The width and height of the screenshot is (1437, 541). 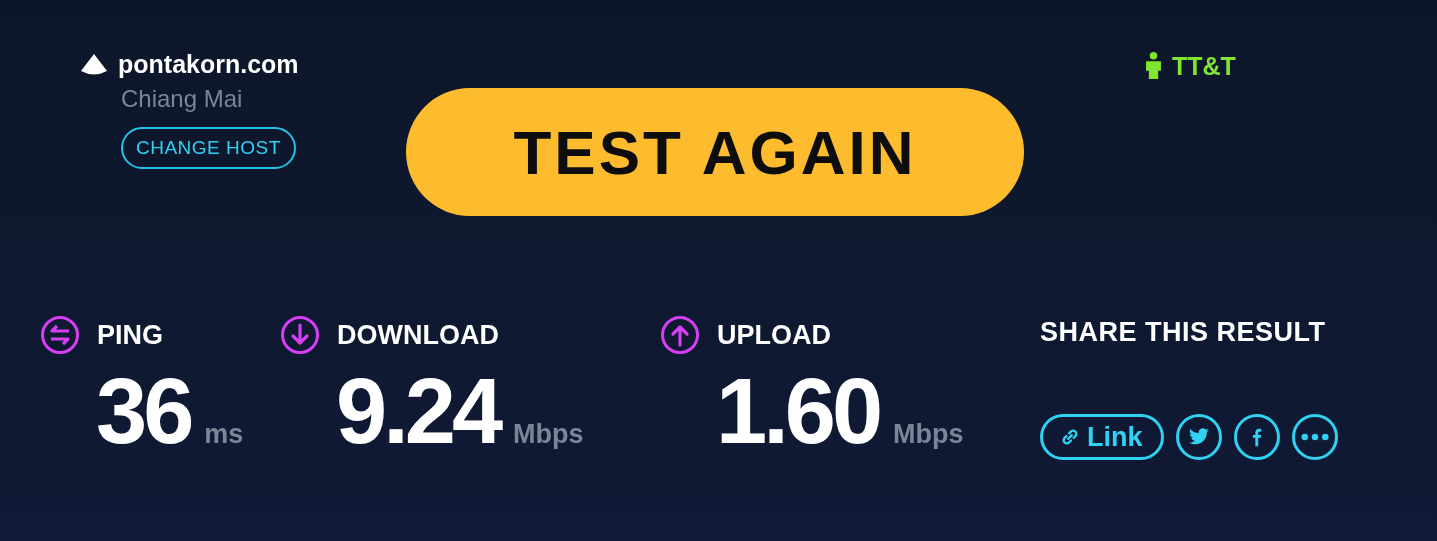 I want to click on host-name: pontakorn.com, so click(x=208, y=64).